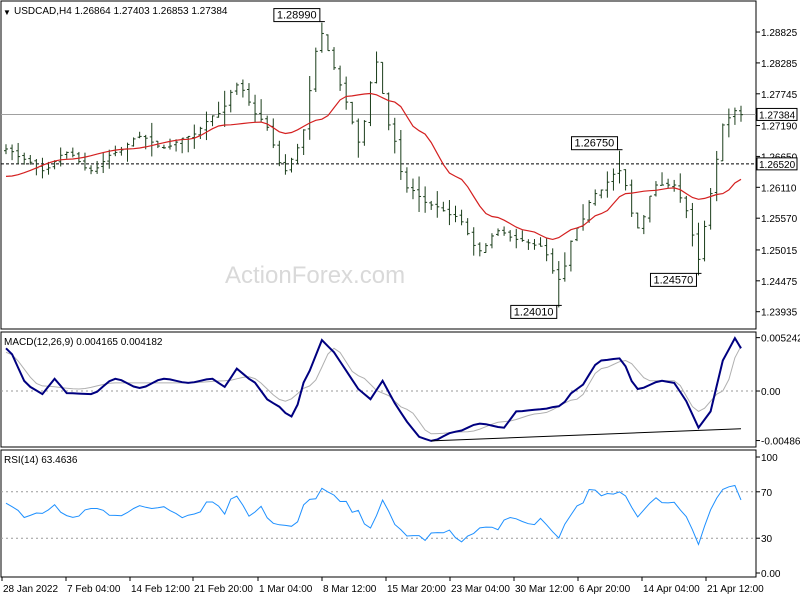 This screenshot has width=800, height=600. I want to click on rsi-tick-label: 100, so click(769, 458).